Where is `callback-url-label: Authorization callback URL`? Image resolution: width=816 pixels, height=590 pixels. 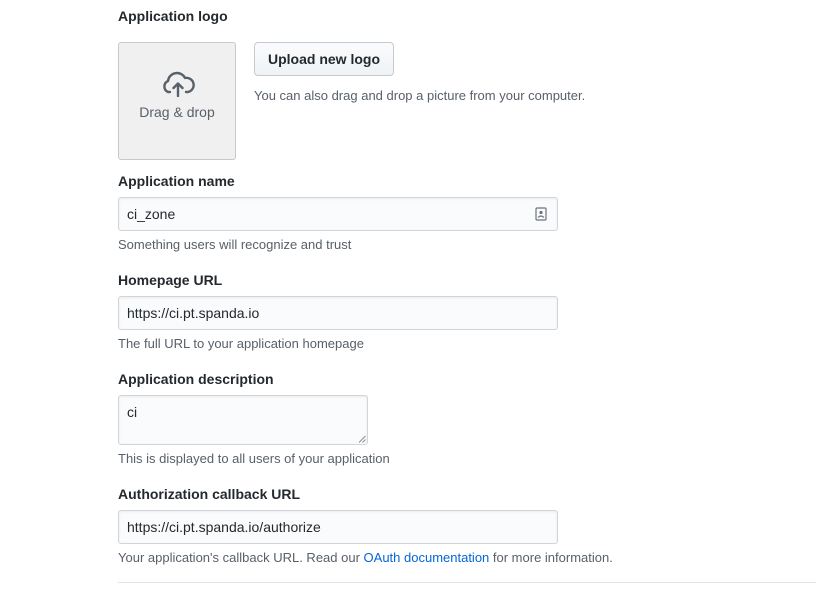
callback-url-label: Authorization callback URL is located at coordinates (209, 494).